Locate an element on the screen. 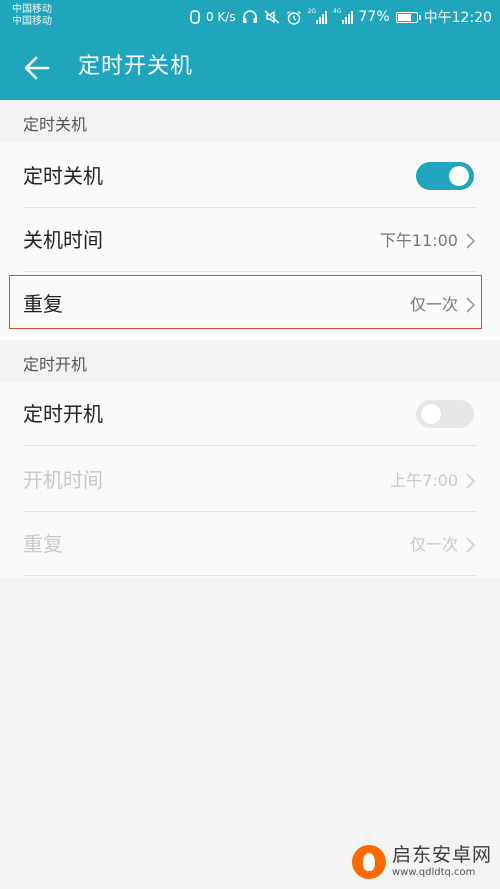 The image size is (500, 889). row-label: 定时开机 is located at coordinates (63, 414).